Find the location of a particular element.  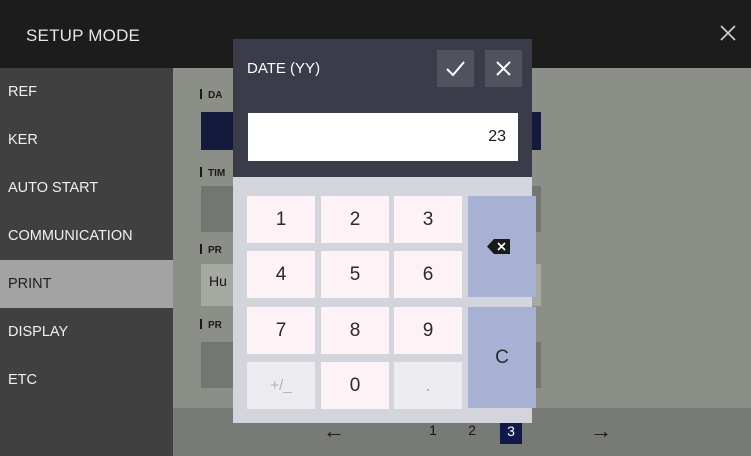

value-display: 23 is located at coordinates (383, 137).